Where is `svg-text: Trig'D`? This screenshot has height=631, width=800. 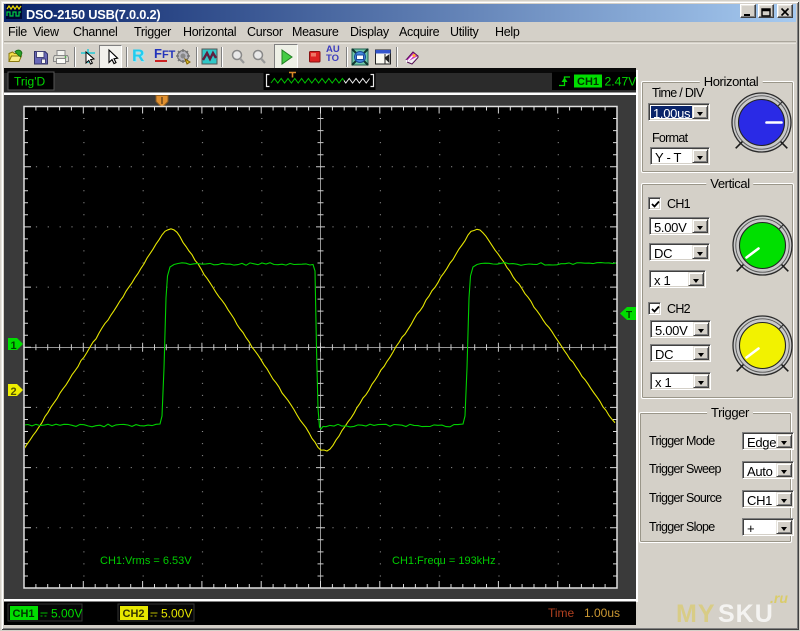 svg-text: Trig'D is located at coordinates (30, 82).